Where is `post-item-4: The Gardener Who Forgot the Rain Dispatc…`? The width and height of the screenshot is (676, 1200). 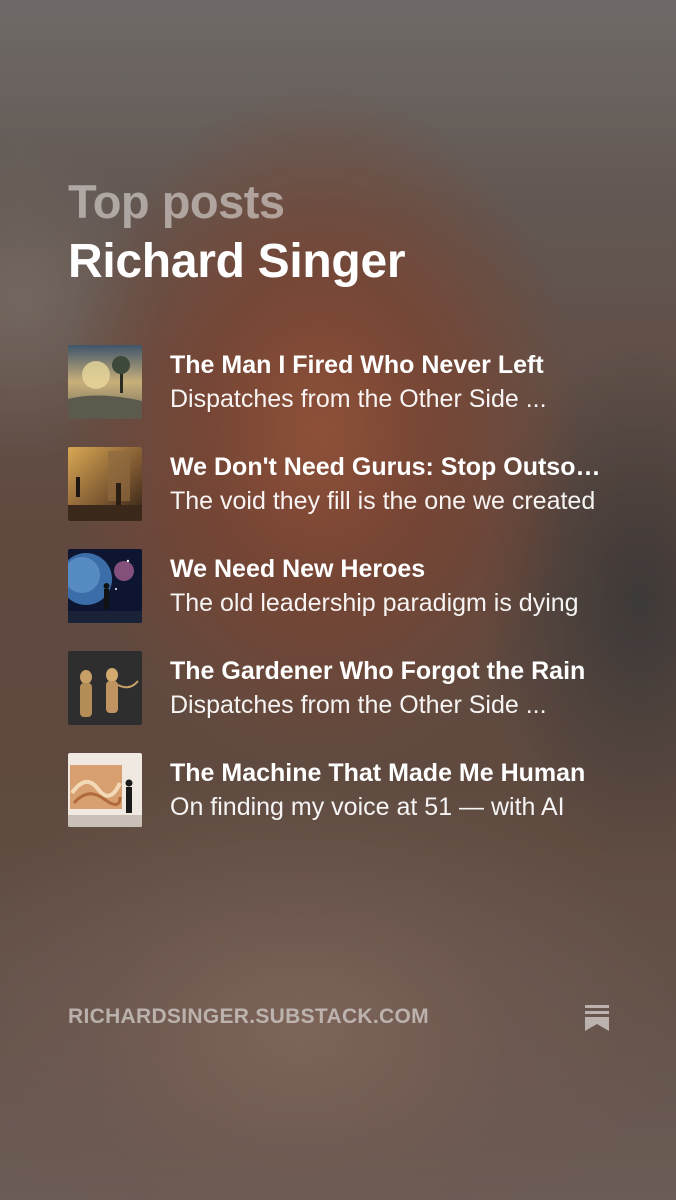 post-item-4: The Gardener Who Forgot the Rain Dispatc… is located at coordinates (348, 688).